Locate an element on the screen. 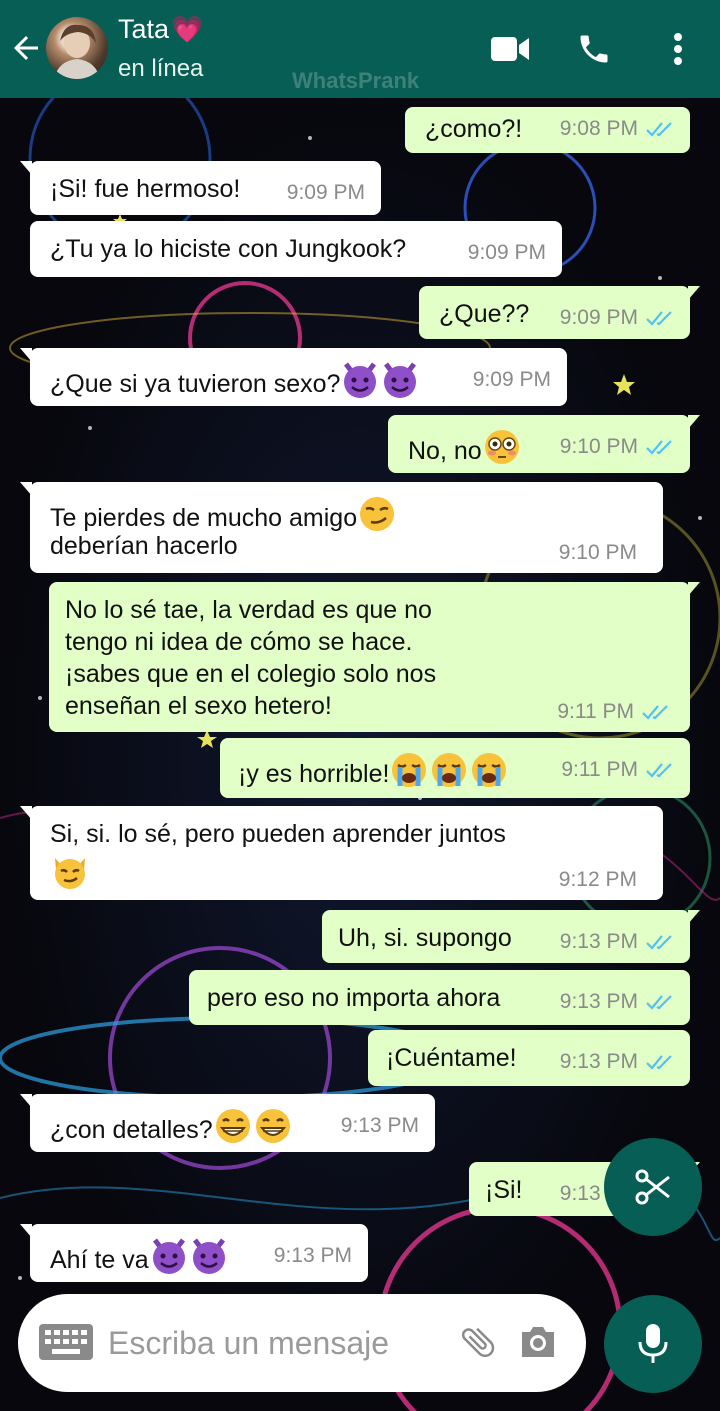 The height and width of the screenshot is (1411, 720). more-vert-icon is located at coordinates (678, 49).